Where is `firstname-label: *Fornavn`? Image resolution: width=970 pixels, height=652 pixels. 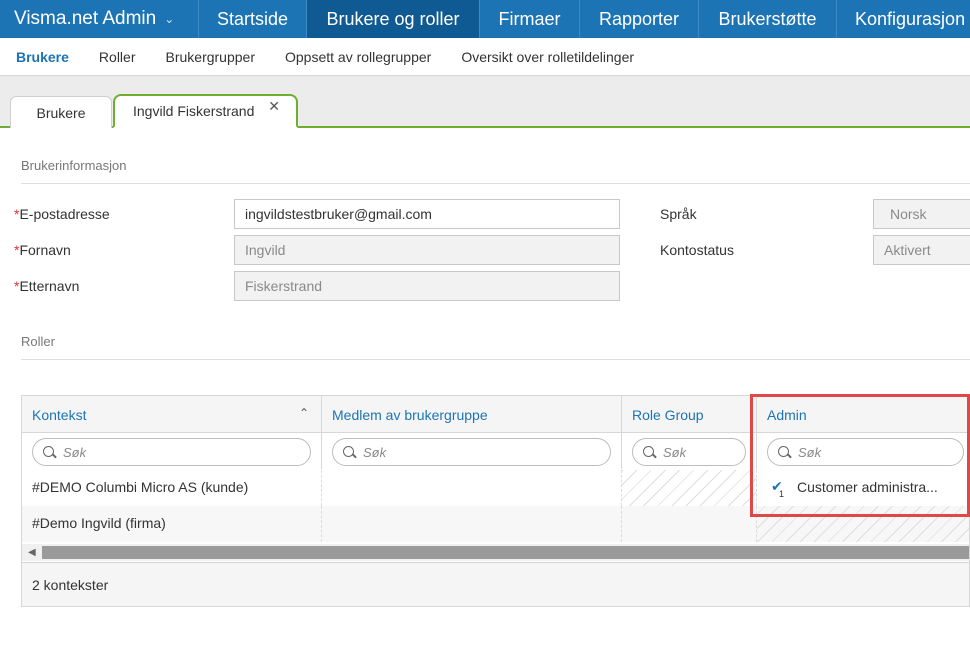 firstname-label: *Fornavn is located at coordinates (42, 250).